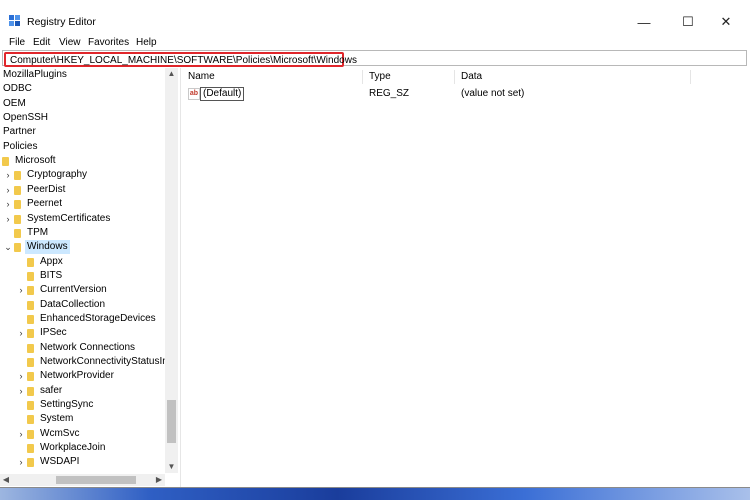 This screenshot has width=750, height=500. I want to click on tree-item: EnhancedStorageDevices, so click(82, 319).